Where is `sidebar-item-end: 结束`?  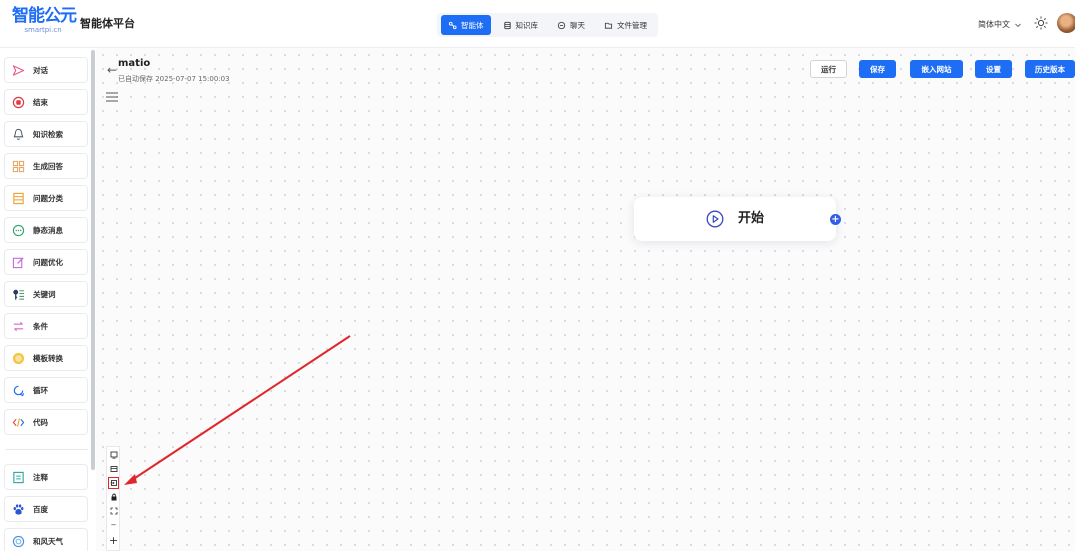 sidebar-item-end: 结束 is located at coordinates (46, 102).